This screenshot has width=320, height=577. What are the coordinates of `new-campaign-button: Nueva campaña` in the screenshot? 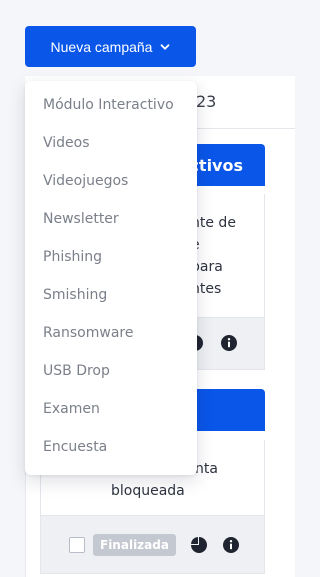 It's located at (110, 46).